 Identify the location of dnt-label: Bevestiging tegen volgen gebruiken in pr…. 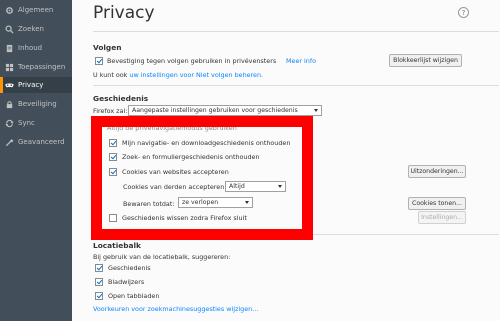
(192, 61).